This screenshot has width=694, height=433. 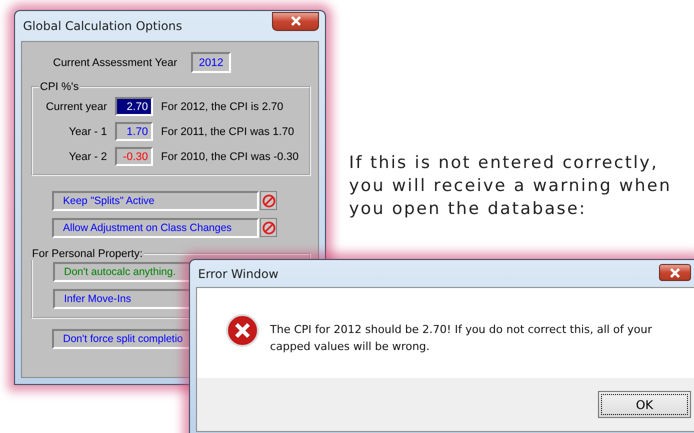 What do you see at coordinates (115, 62) in the screenshot?
I see `field-label: Current Assessment Year` at bounding box center [115, 62].